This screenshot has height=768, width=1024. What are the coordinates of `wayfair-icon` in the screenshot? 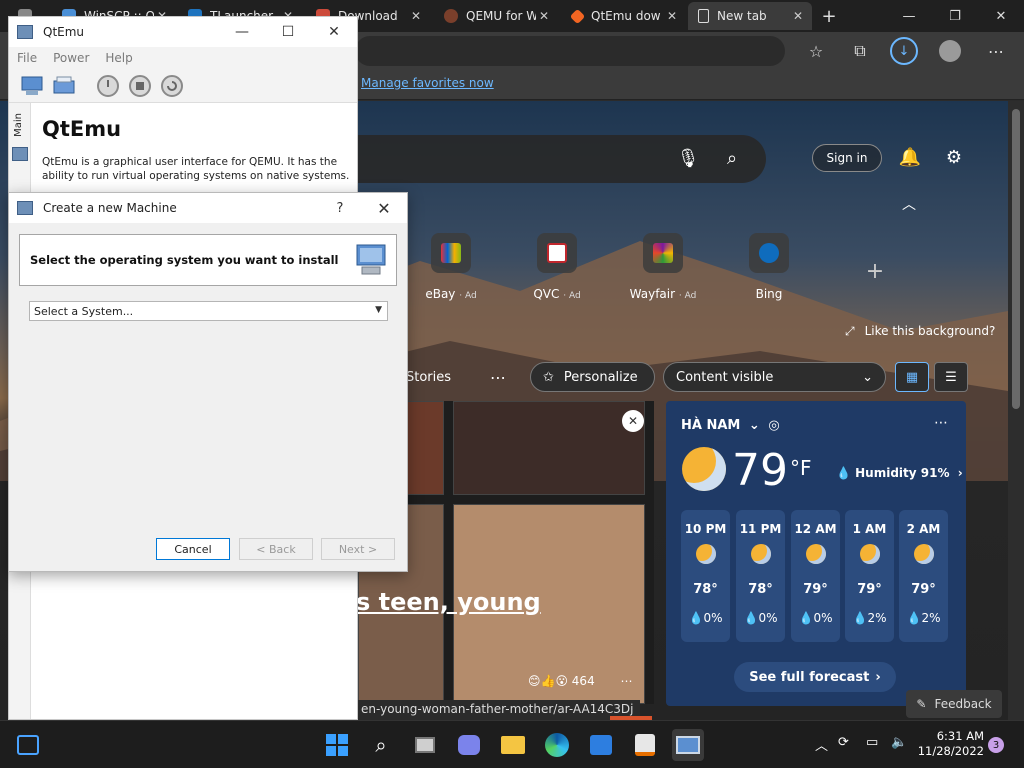 It's located at (663, 253).